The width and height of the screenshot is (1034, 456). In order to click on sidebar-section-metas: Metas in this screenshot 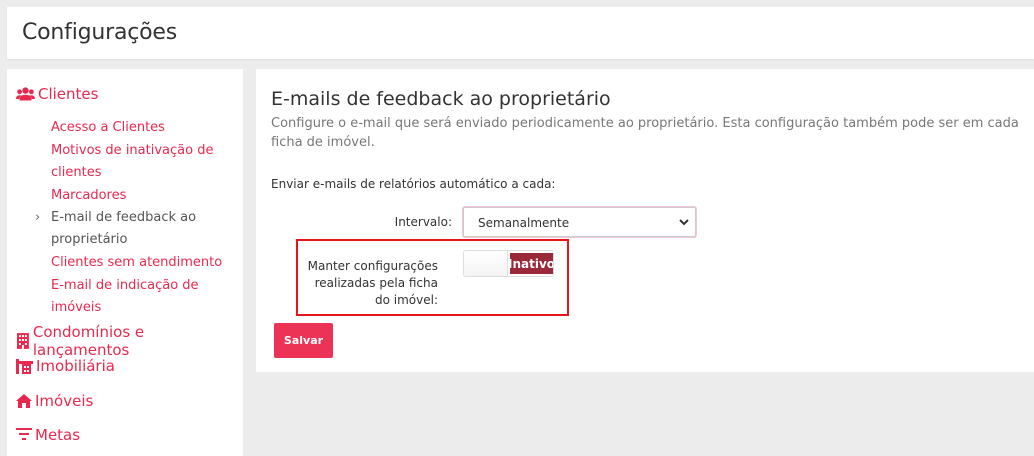, I will do `click(48, 435)`.